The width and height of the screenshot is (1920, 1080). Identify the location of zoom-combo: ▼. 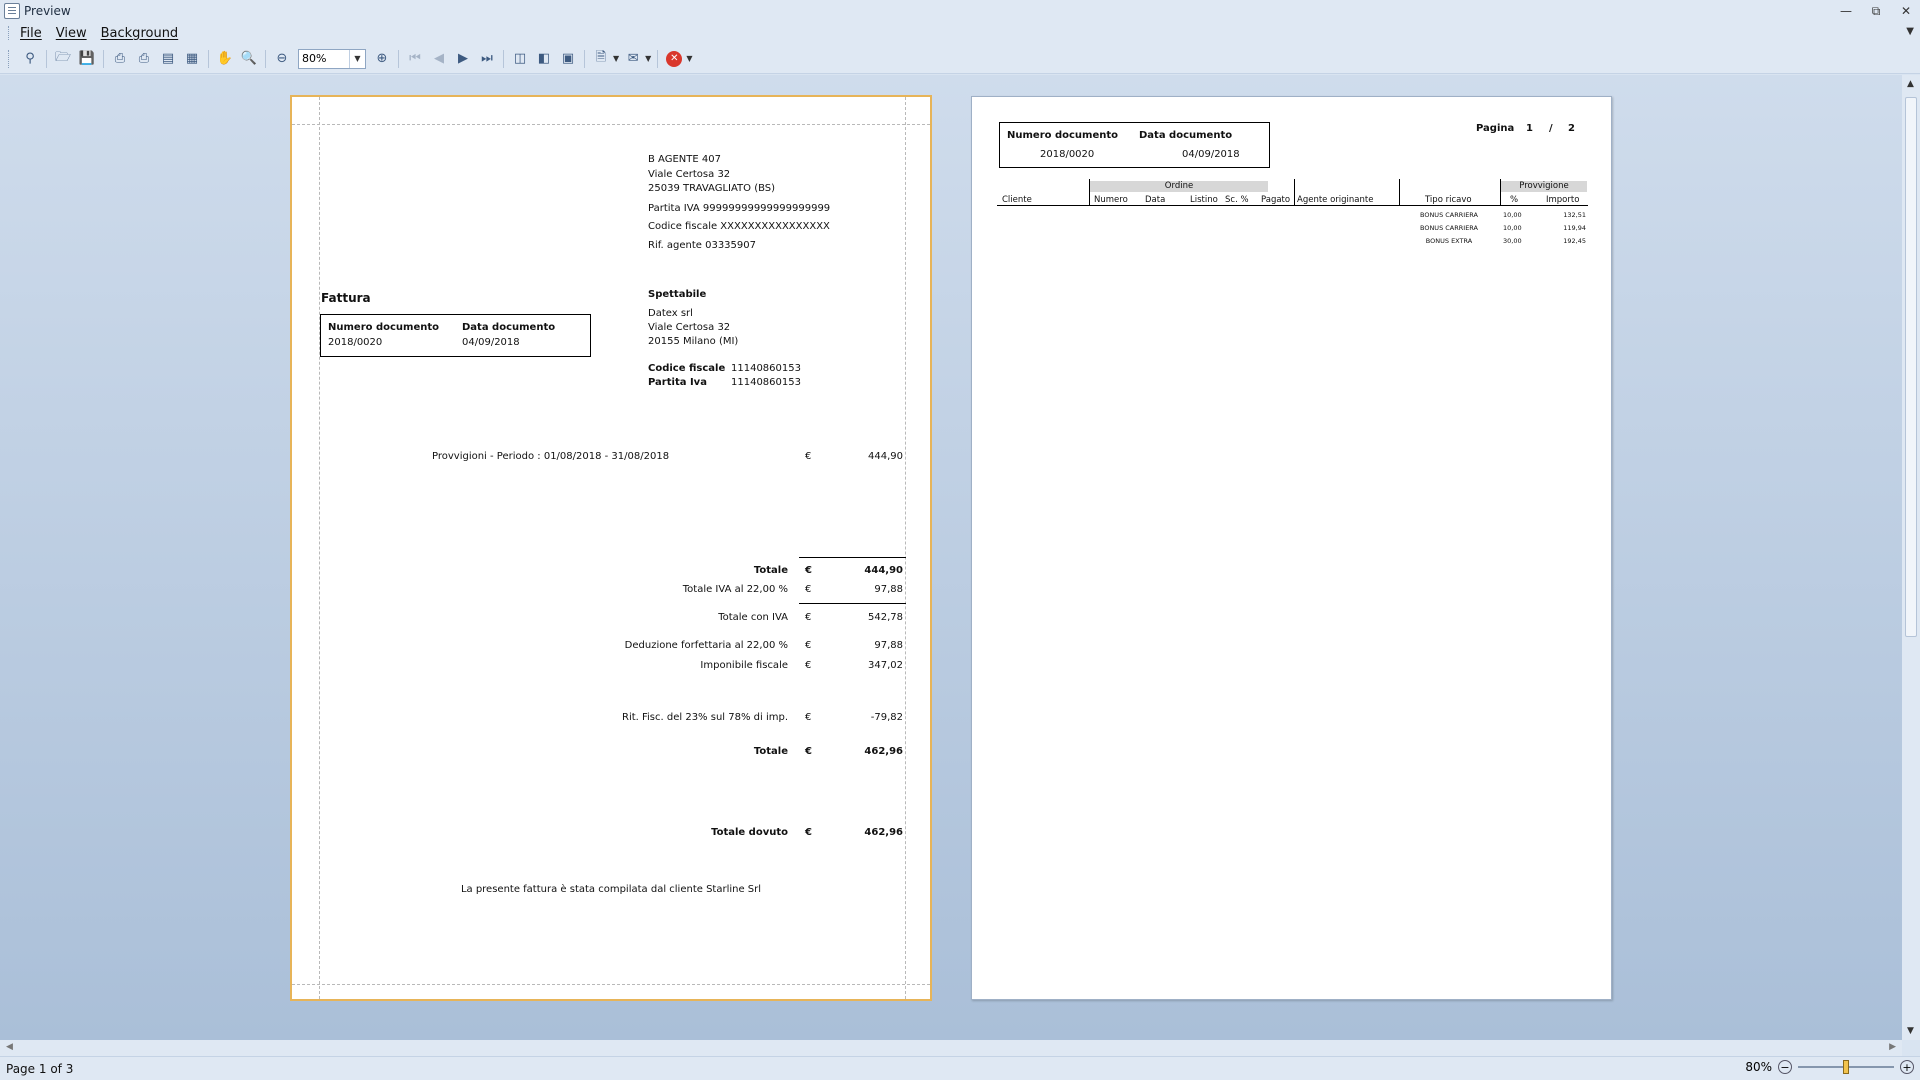
(332, 58).